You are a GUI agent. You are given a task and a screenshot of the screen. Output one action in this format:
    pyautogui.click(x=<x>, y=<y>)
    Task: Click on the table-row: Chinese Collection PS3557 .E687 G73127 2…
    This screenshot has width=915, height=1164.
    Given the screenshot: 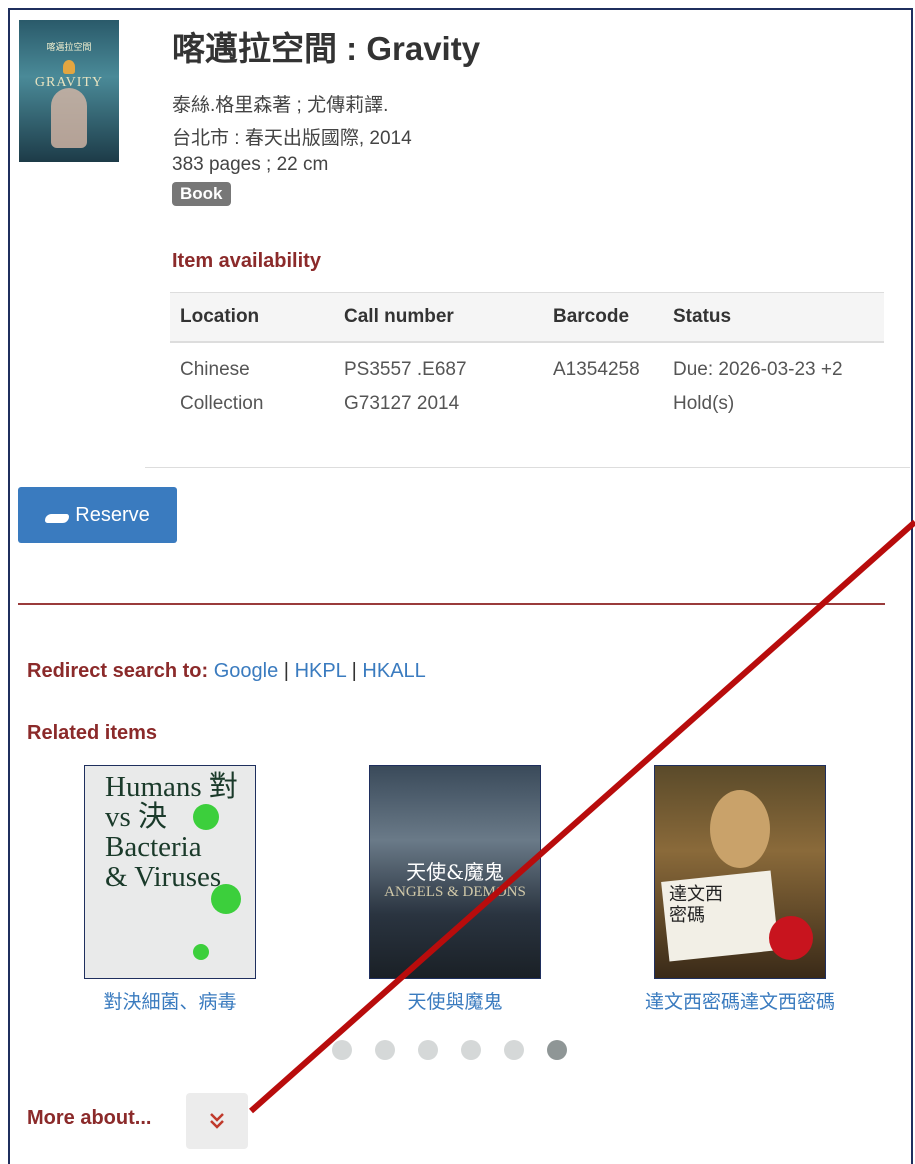 What is the action you would take?
    pyautogui.click(x=527, y=386)
    